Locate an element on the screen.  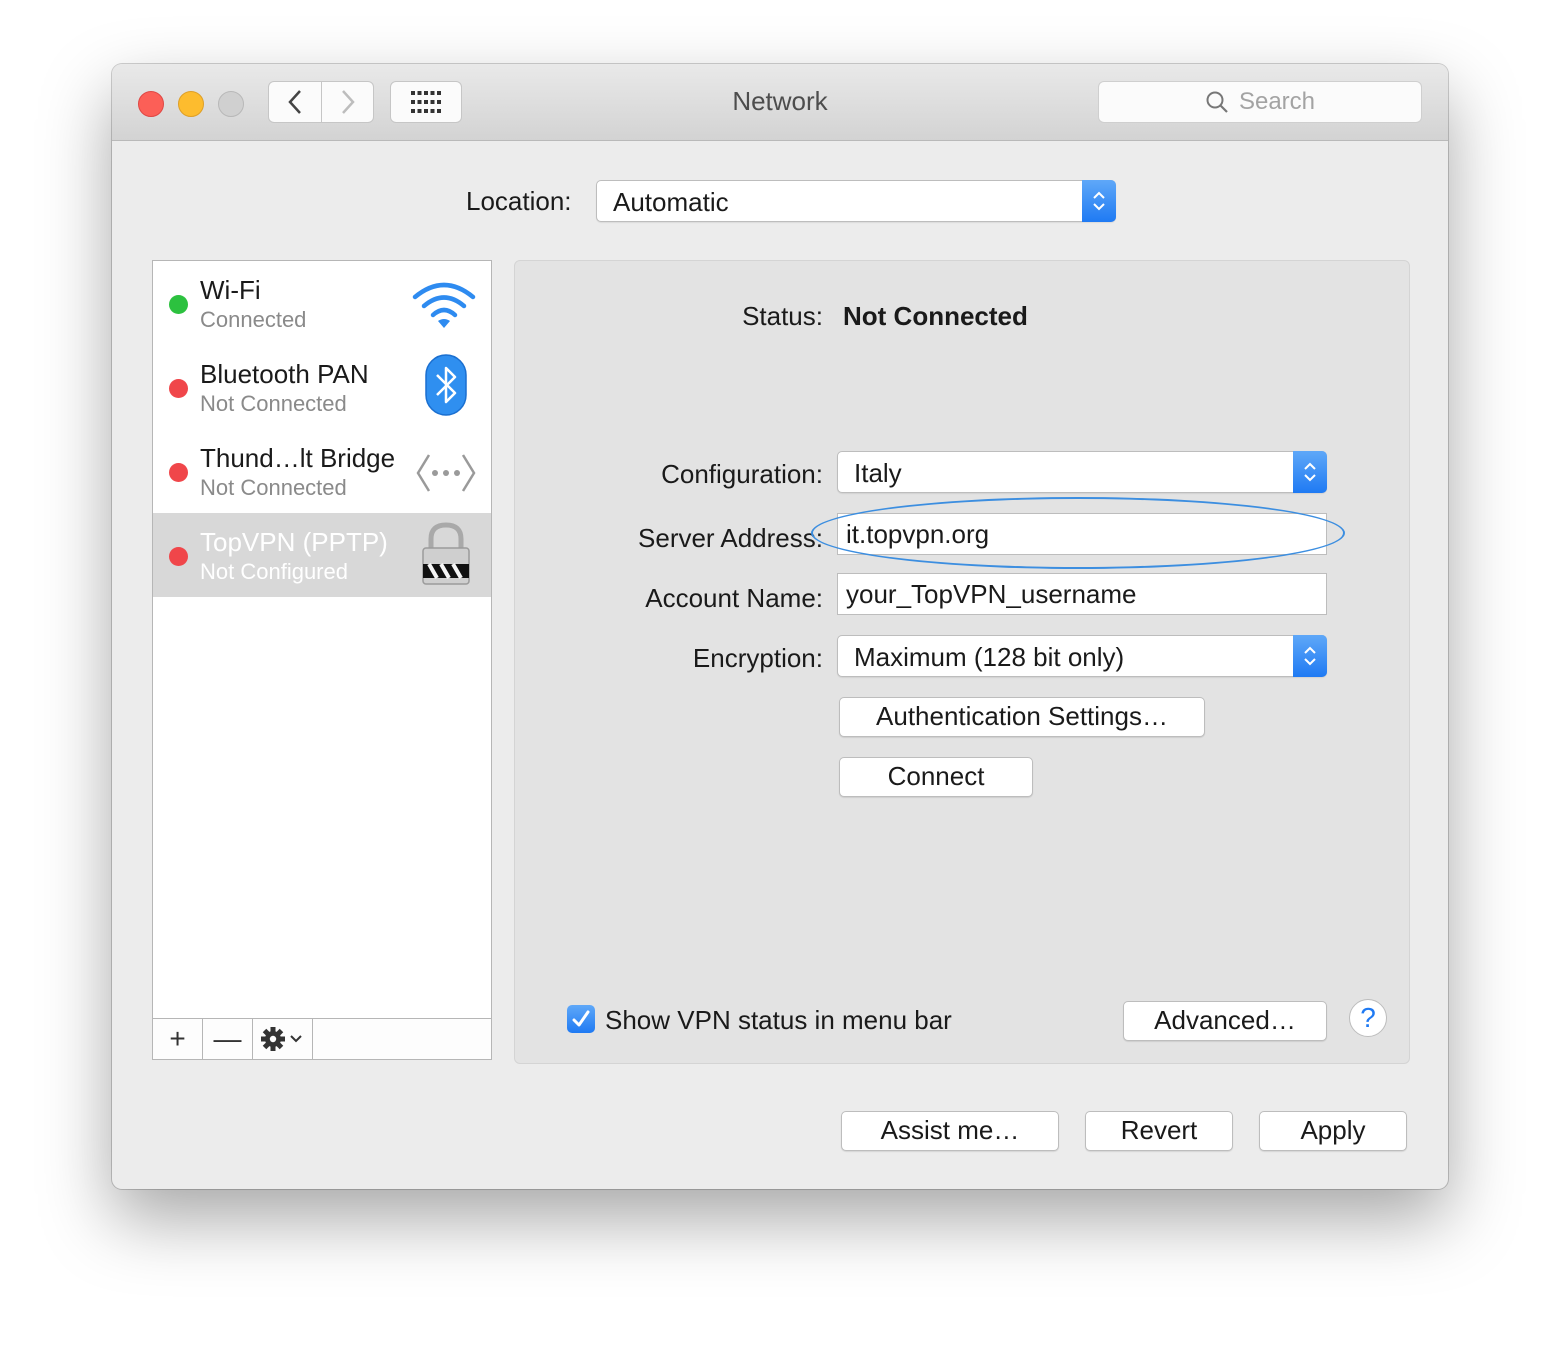
service-item-thunderbolt-bridge: Thund…lt Bridge Not Connected is located at coordinates (322, 471).